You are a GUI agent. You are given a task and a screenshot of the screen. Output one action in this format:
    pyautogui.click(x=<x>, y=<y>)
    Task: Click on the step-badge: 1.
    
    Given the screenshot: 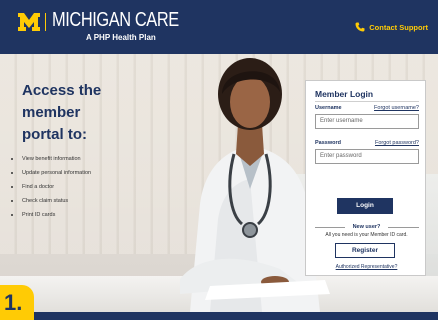 What is the action you would take?
    pyautogui.click(x=17, y=302)
    